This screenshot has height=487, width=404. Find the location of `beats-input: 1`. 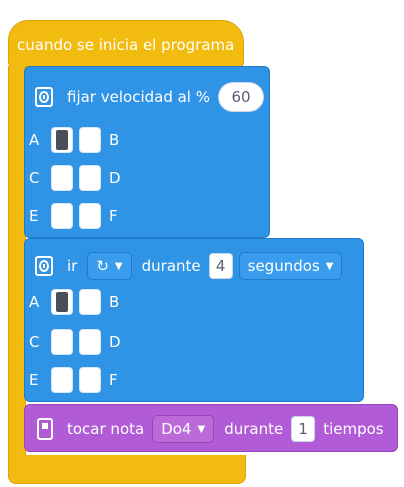

beats-input: 1 is located at coordinates (303, 429).